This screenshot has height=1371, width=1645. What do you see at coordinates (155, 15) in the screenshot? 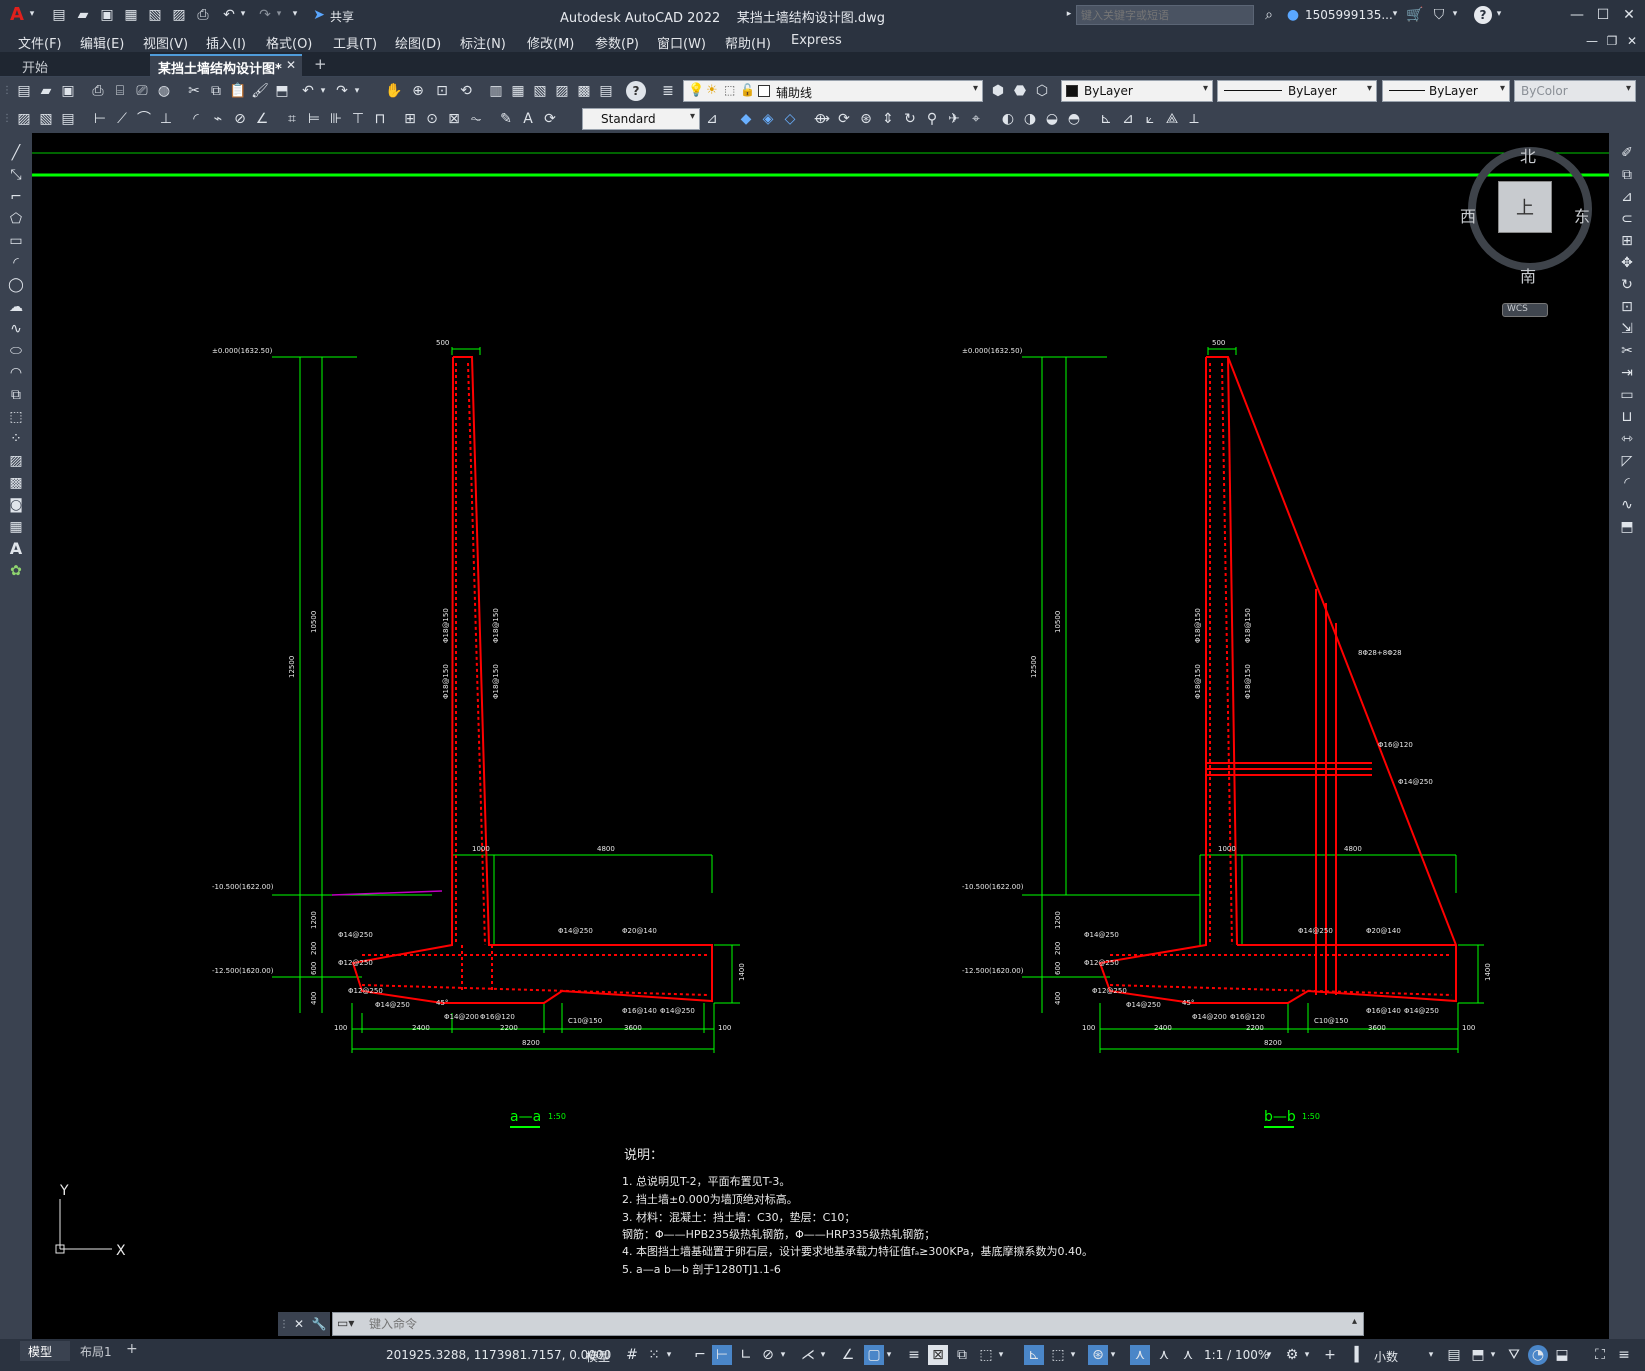
I see `web-open-icon: ▧` at bounding box center [155, 15].